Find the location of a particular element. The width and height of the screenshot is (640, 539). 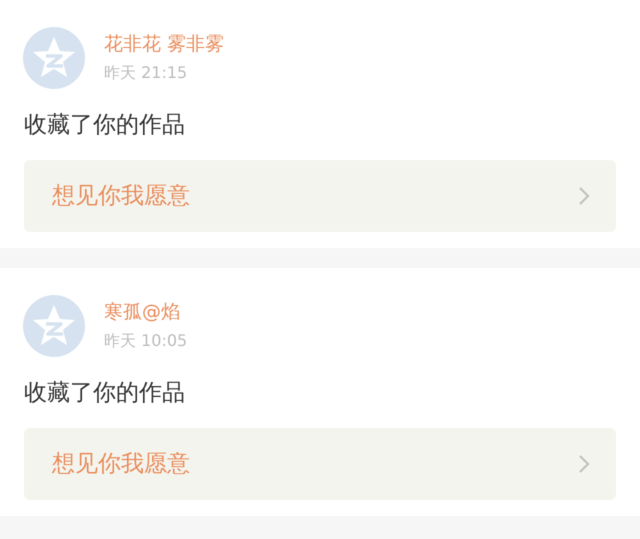

timestamp: 昨天 10:05 is located at coordinates (146, 341).